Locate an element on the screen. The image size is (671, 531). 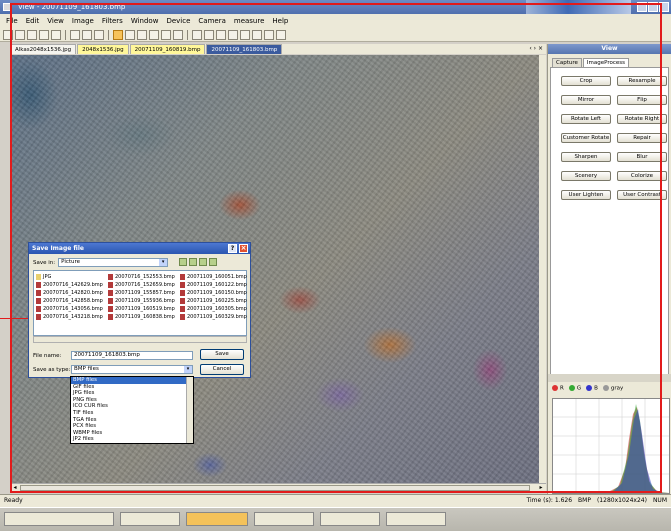
flip-button: Flip is located at coordinates (642, 100).